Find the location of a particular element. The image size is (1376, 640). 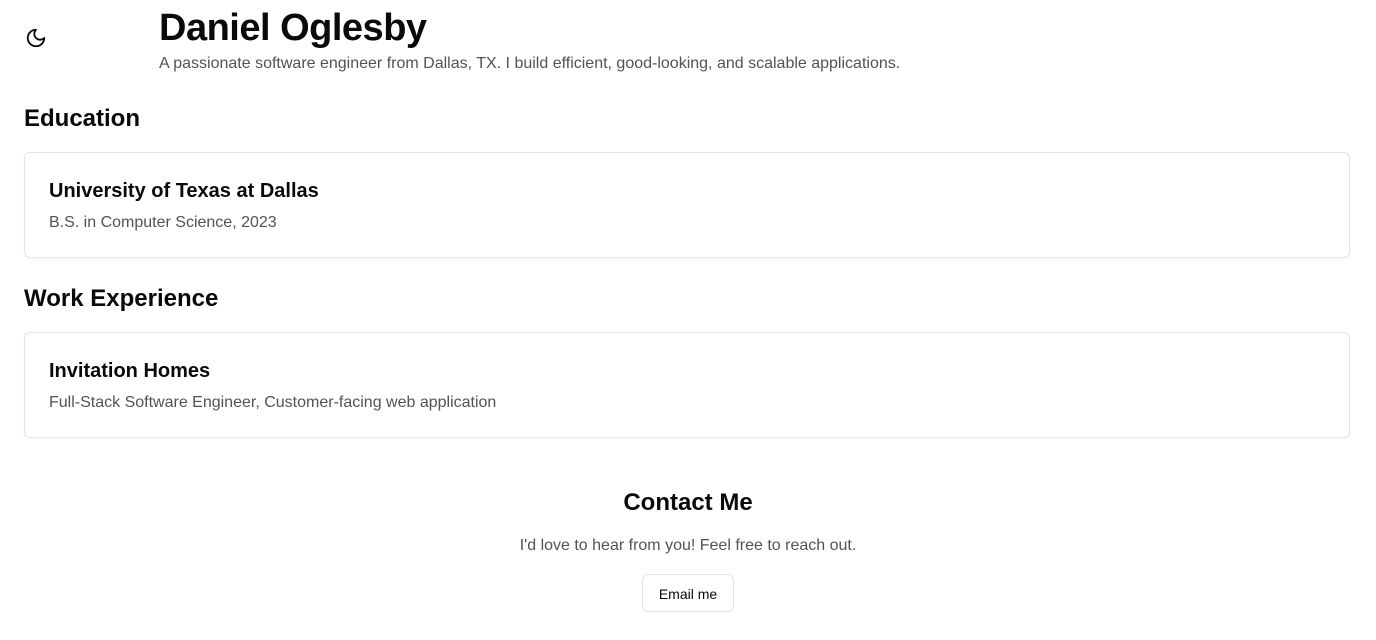

contact-heading: Contact Me is located at coordinates (688, 502).